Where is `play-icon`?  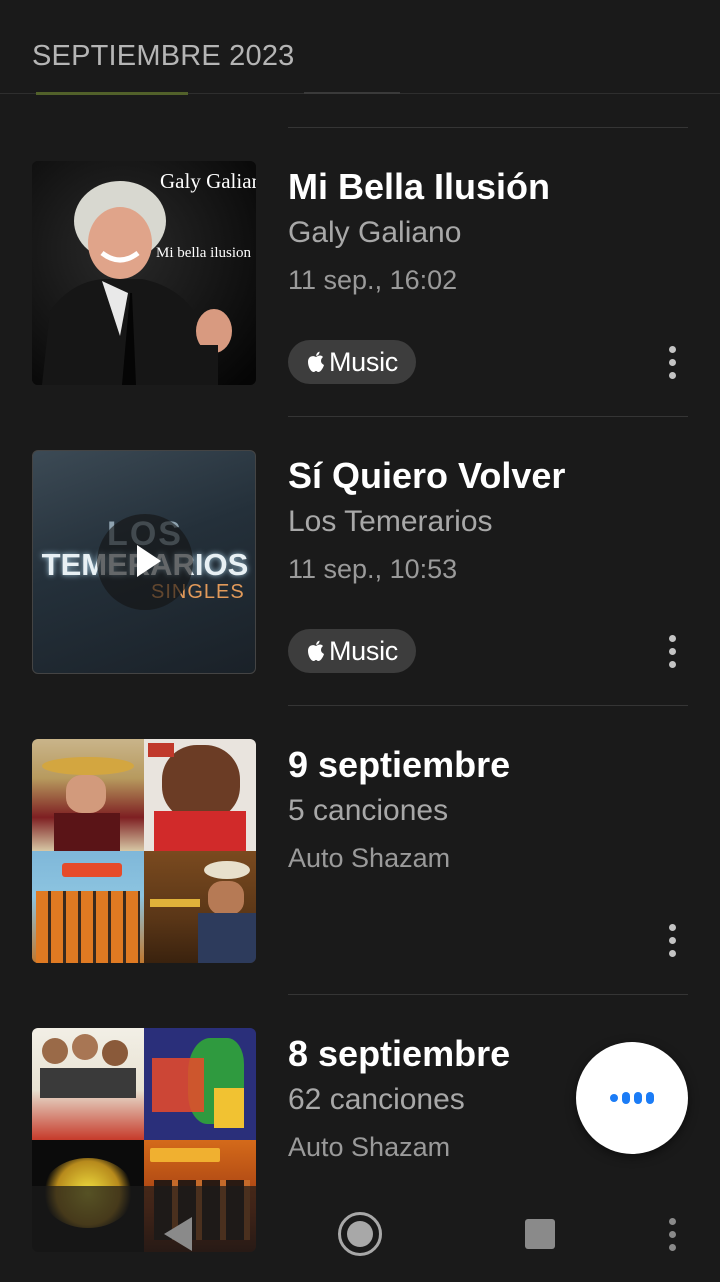 play-icon is located at coordinates (145, 562).